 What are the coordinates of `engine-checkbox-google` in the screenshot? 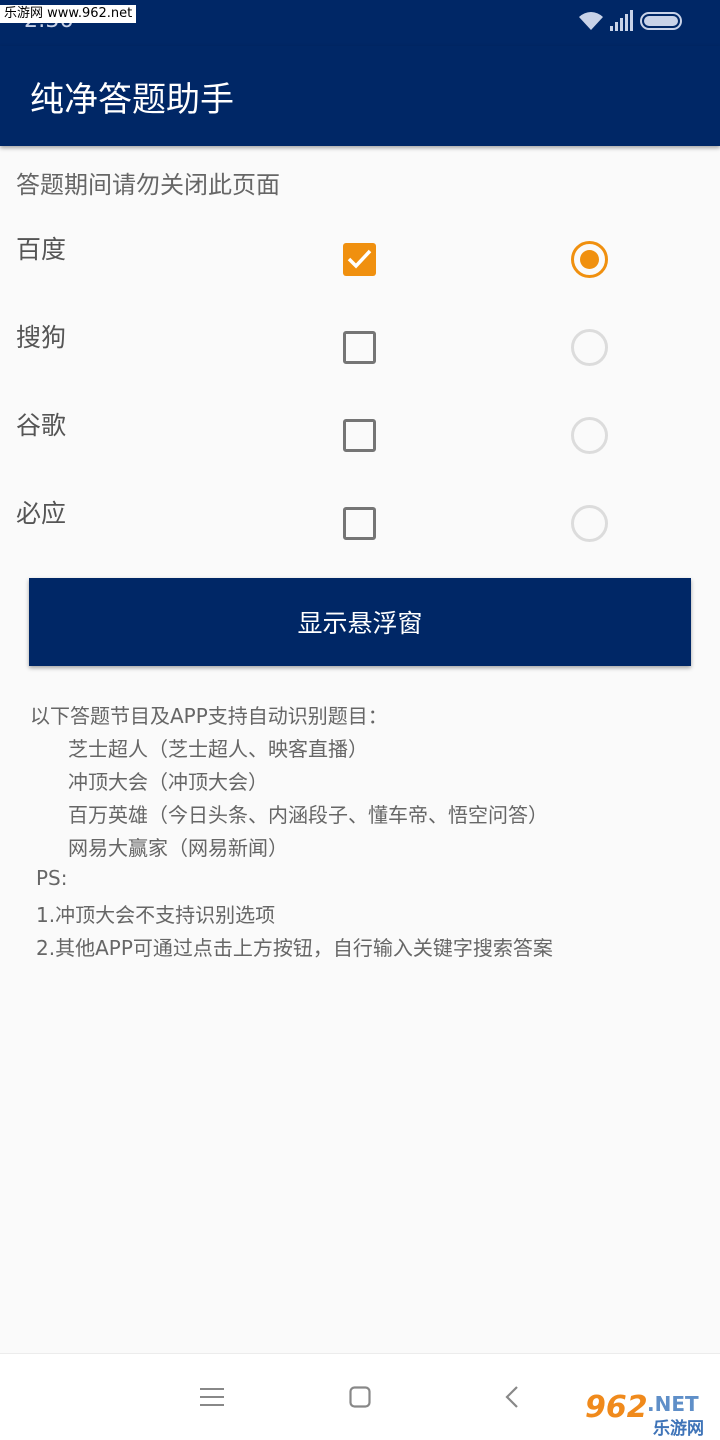 It's located at (359, 435).